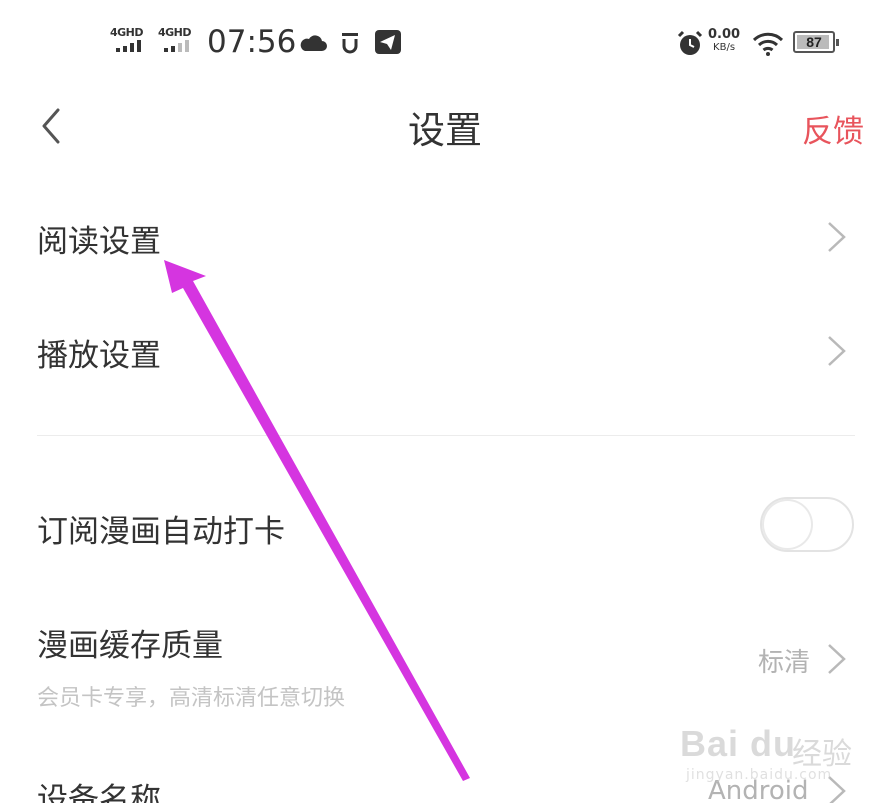 The width and height of the screenshot is (890, 803). Describe the element at coordinates (132, 41) in the screenshot. I see `sim1-signal-icon: 4GHD` at that location.